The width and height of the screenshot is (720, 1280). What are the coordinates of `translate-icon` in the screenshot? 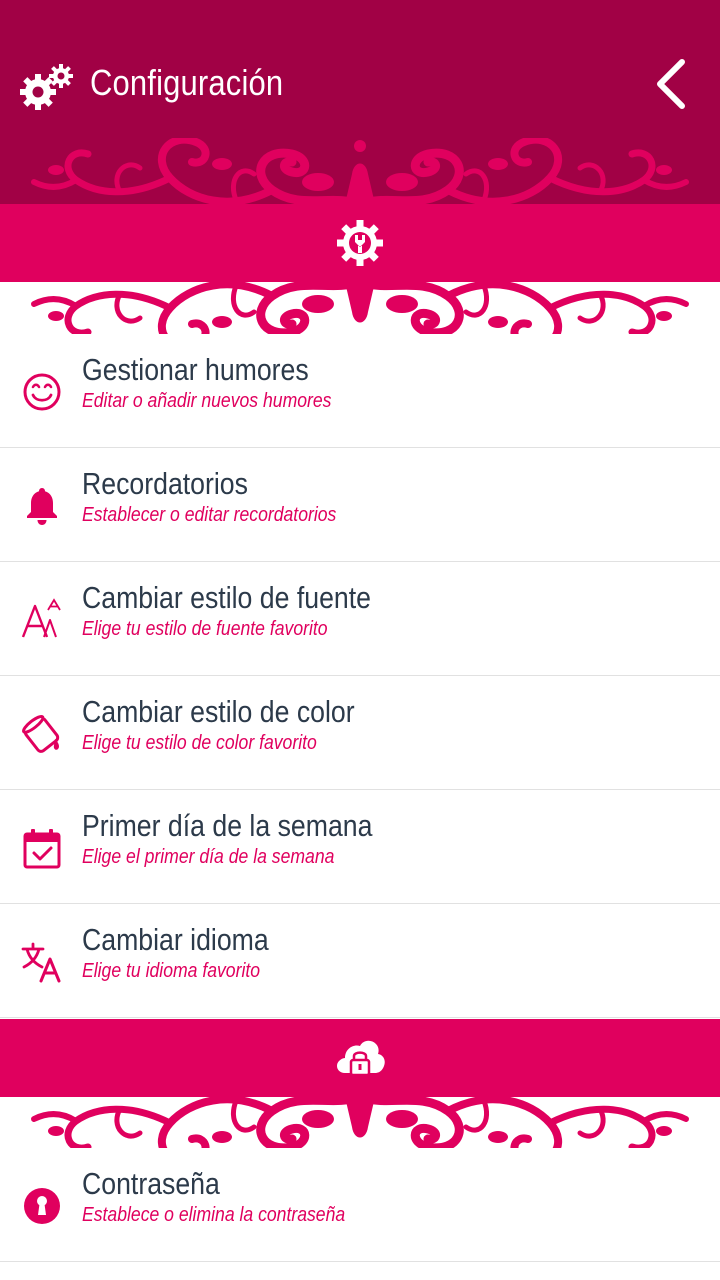 It's located at (41, 962).